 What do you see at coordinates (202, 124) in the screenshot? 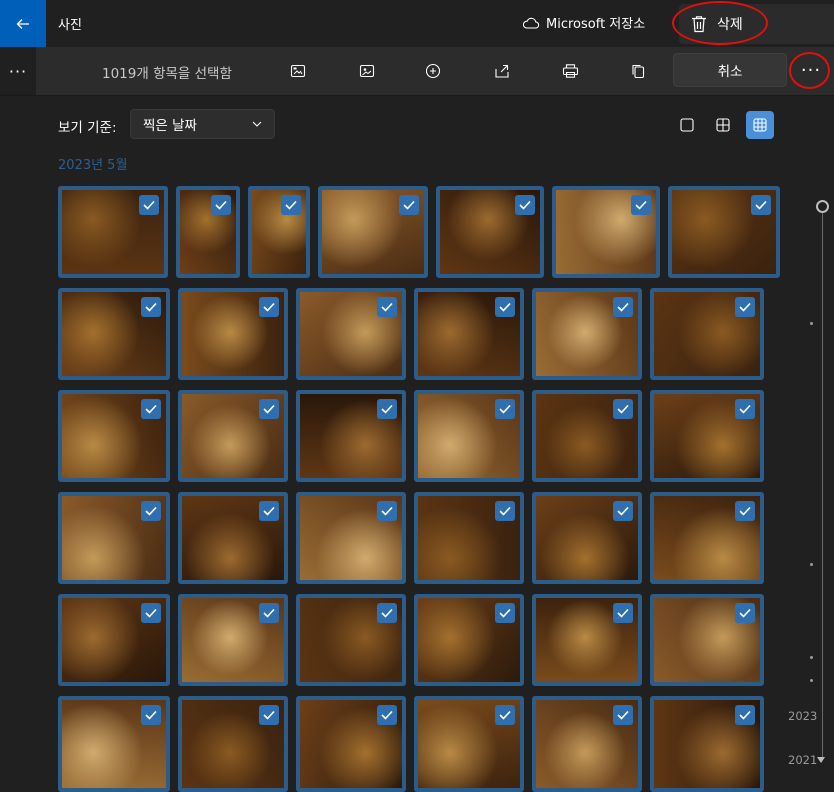
I see `sort-by-dropdown: 찍은 날짜` at bounding box center [202, 124].